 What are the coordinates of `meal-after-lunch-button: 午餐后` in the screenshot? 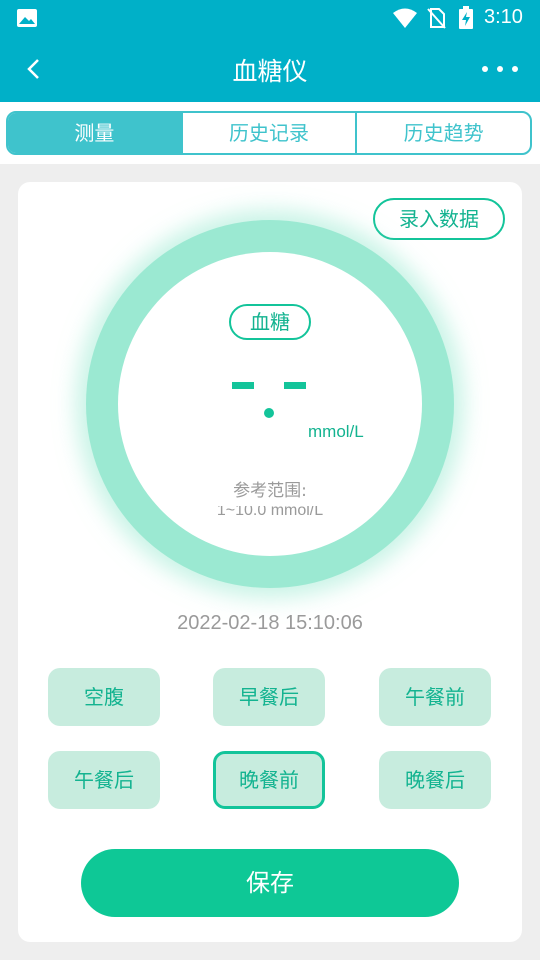 It's located at (104, 780).